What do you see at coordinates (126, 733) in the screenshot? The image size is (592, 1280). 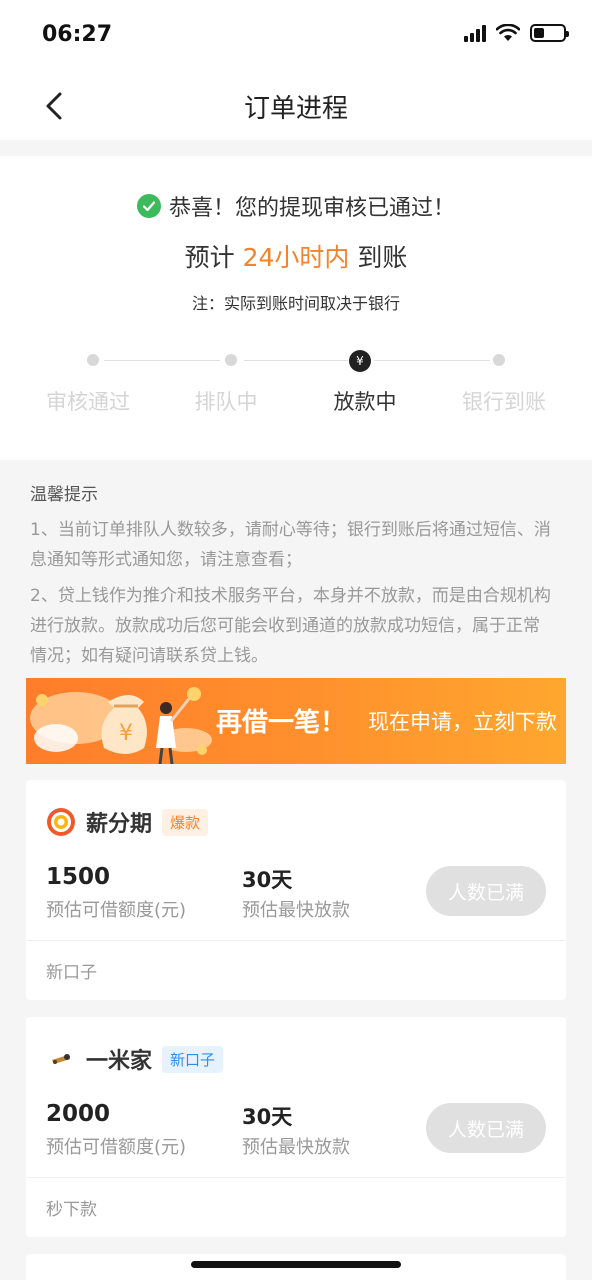 I see `banner-yen-symbol: ¥` at bounding box center [126, 733].